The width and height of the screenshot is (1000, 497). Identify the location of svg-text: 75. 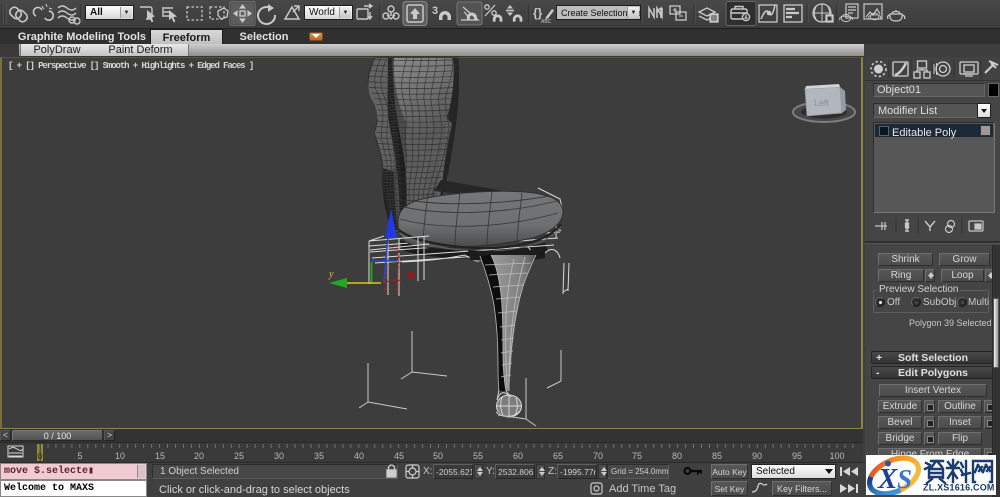
(637, 456).